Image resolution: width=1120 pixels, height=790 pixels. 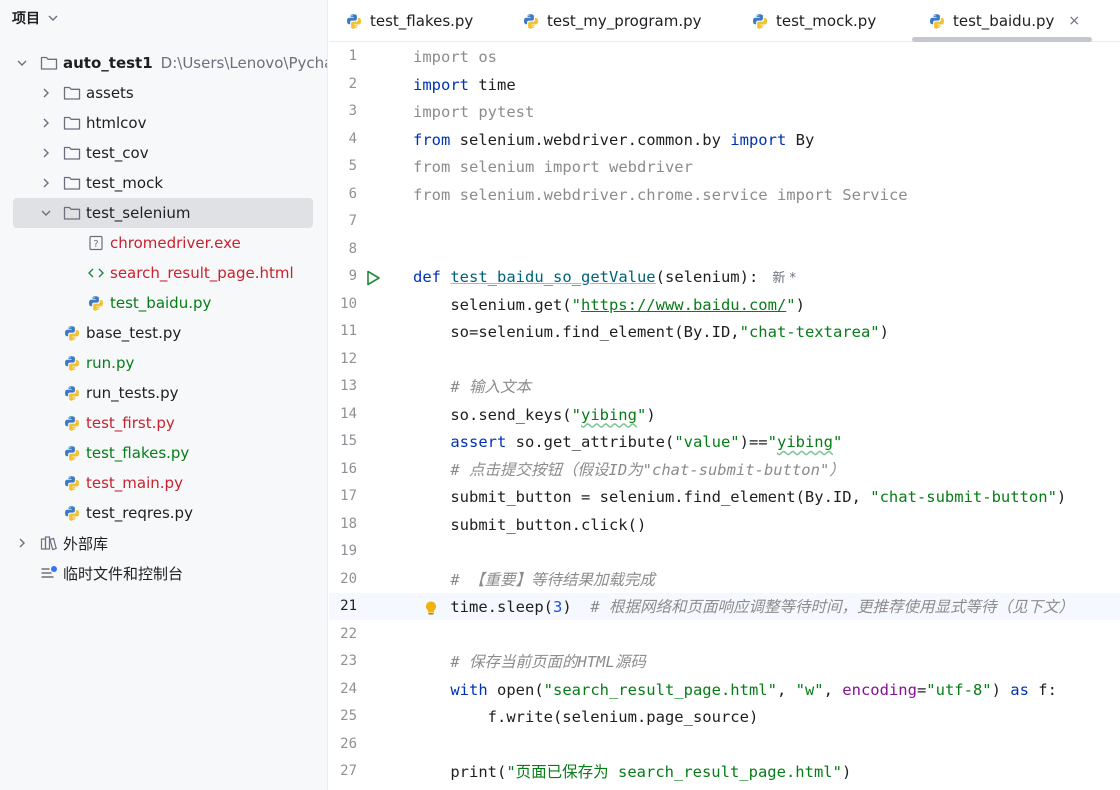 What do you see at coordinates (472, 387) in the screenshot?
I see `code-line: # 输入文本` at bounding box center [472, 387].